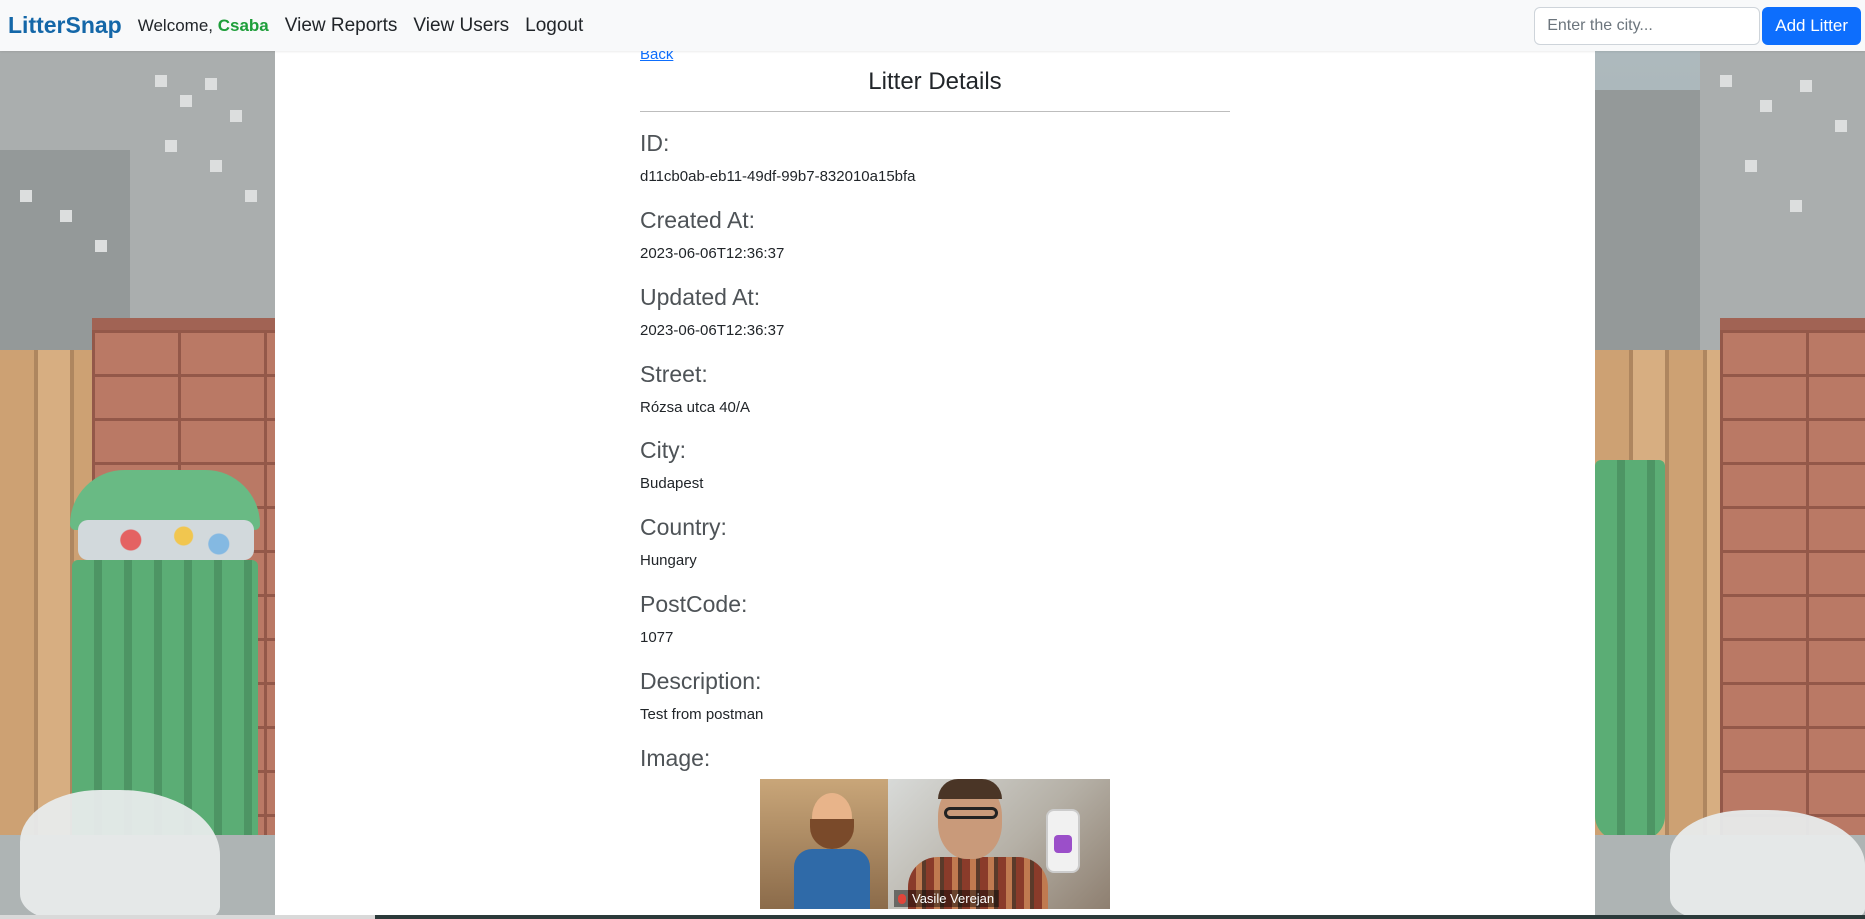  I want to click on welcome-message: Welcome, Csaba, so click(203, 26).